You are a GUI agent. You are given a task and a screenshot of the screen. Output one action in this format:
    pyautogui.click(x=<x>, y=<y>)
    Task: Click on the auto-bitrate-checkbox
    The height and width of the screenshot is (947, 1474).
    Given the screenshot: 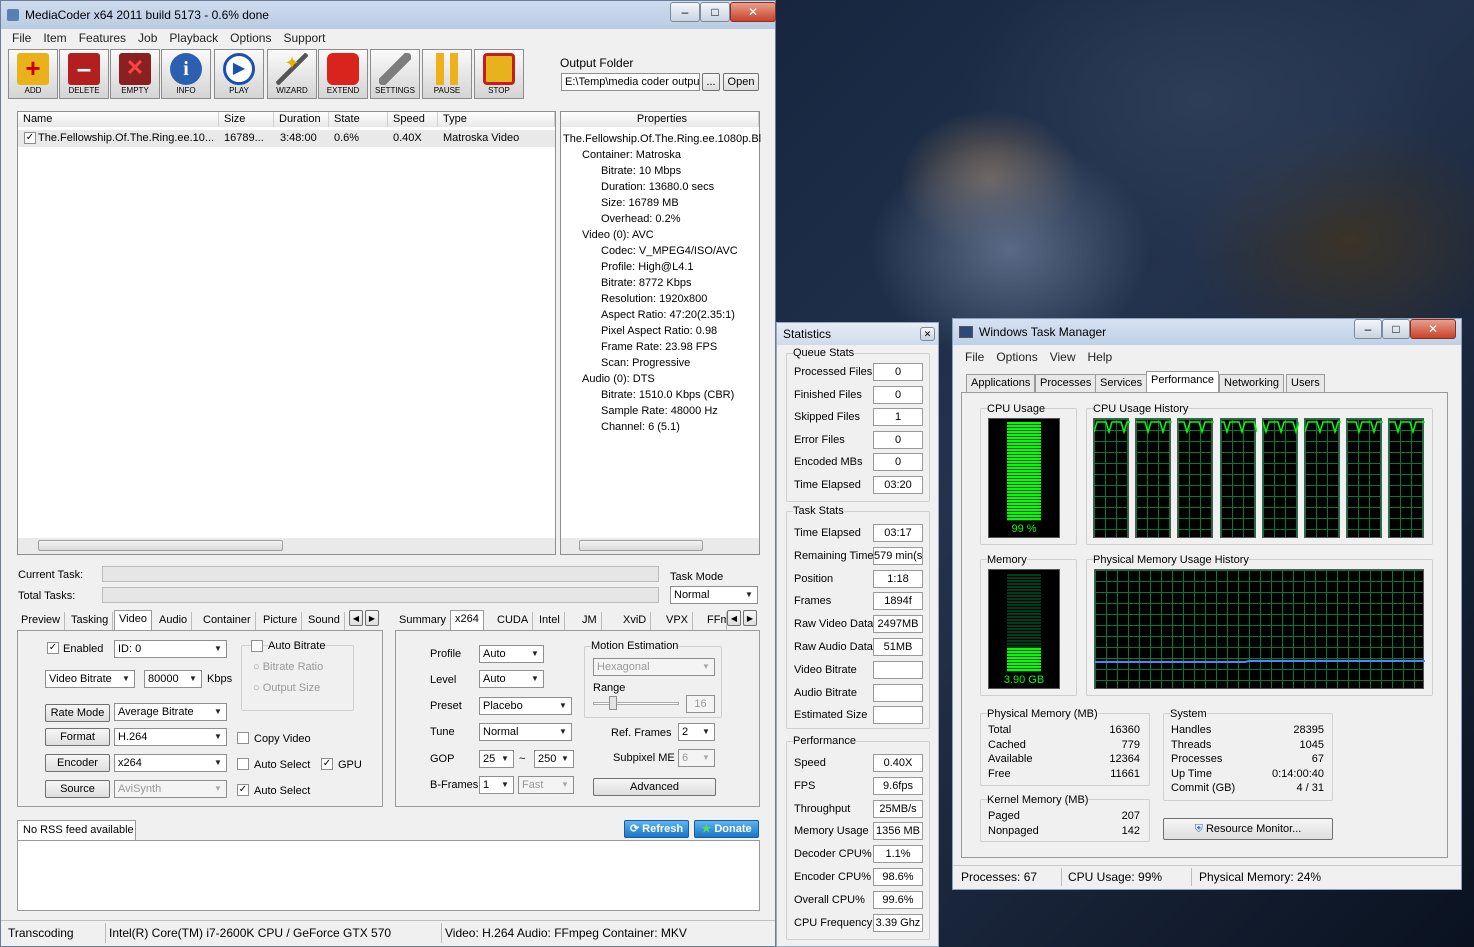 What is the action you would take?
    pyautogui.click(x=257, y=646)
    